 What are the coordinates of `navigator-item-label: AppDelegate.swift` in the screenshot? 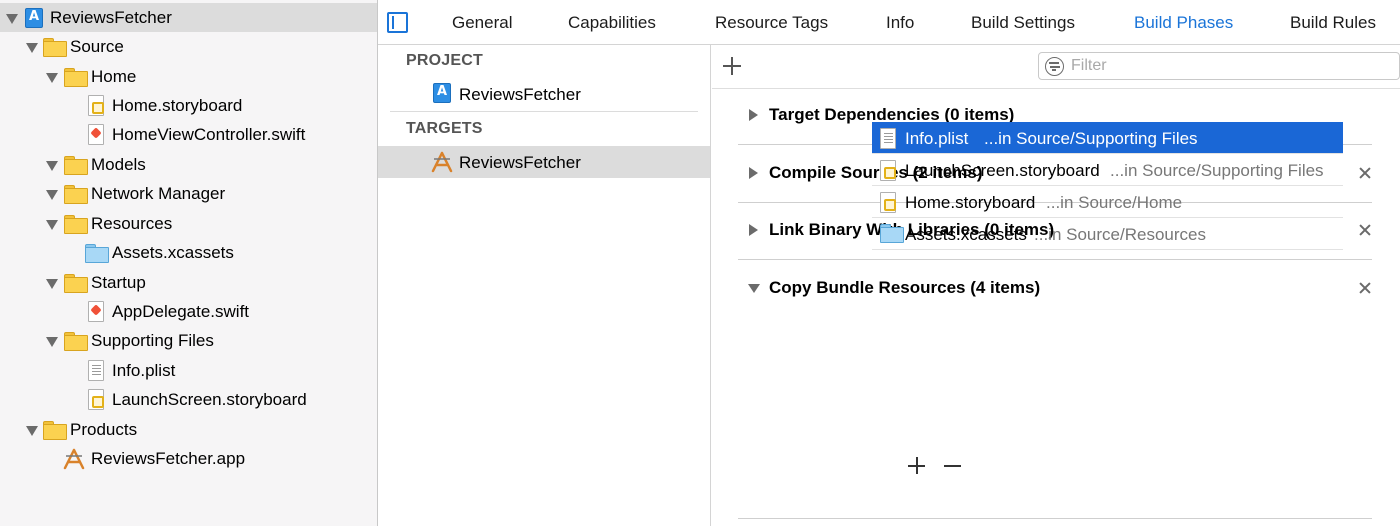 It's located at (181, 311).